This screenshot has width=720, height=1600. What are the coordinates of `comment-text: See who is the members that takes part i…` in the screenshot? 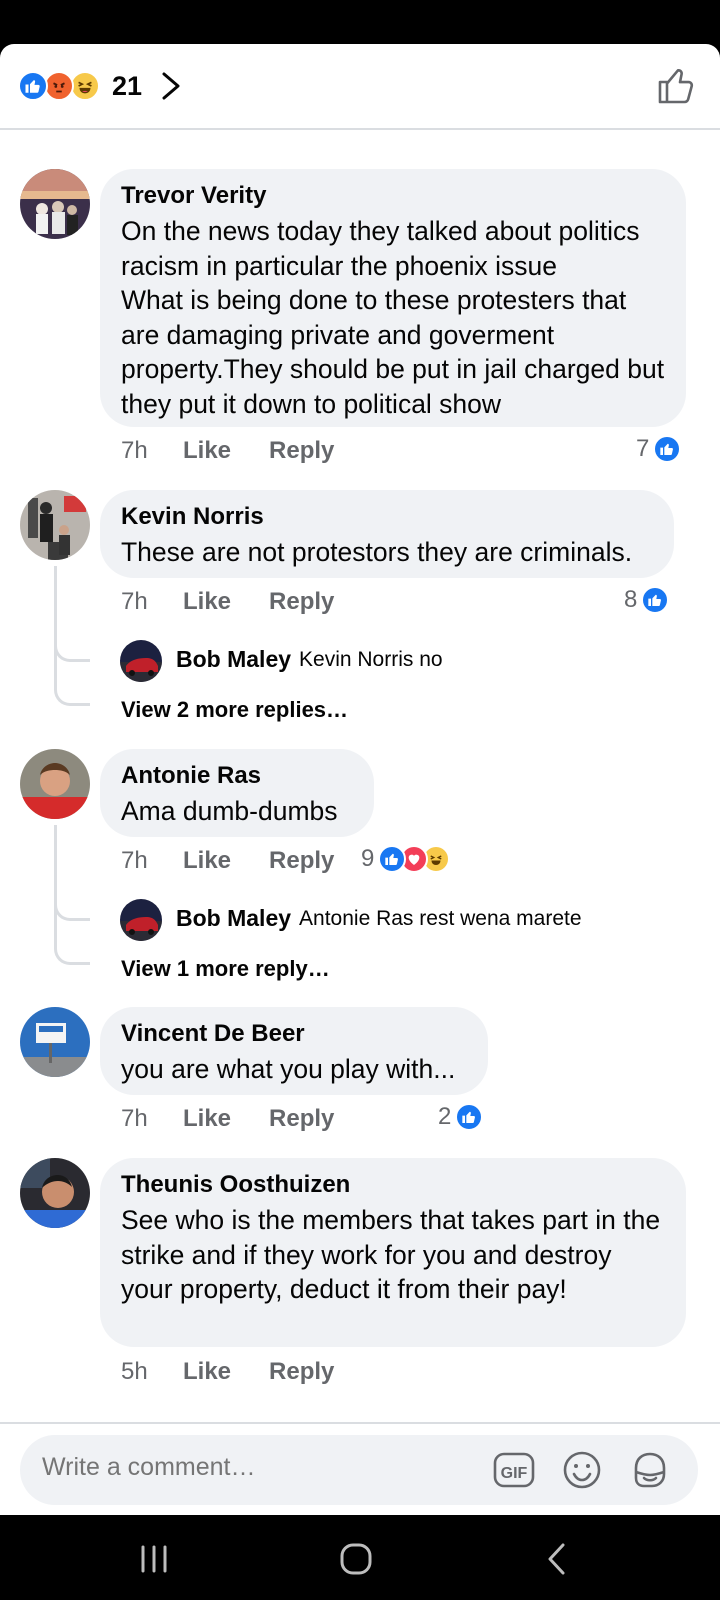 It's located at (391, 1254).